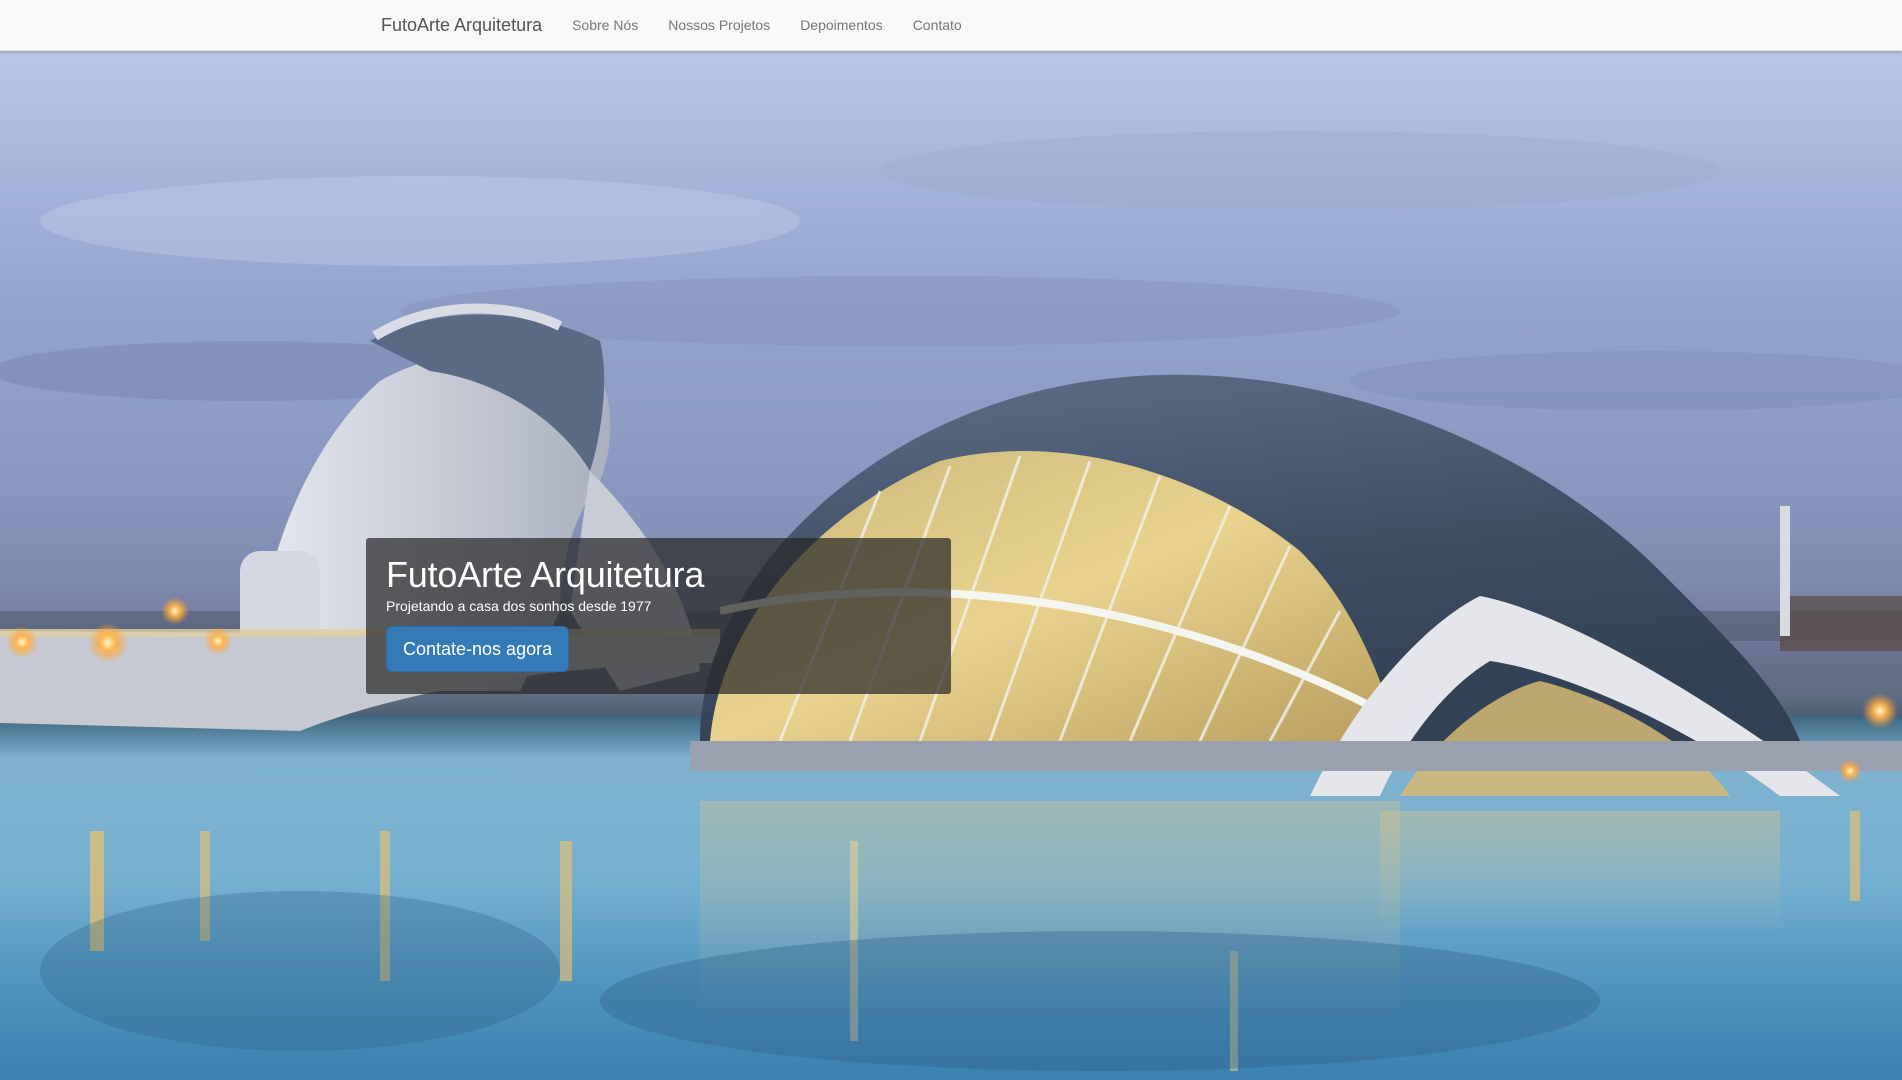 The width and height of the screenshot is (1902, 1080). What do you see at coordinates (519, 606) in the screenshot?
I see `hero-subtitle: Projetando a casa dos sonhos desde 1977` at bounding box center [519, 606].